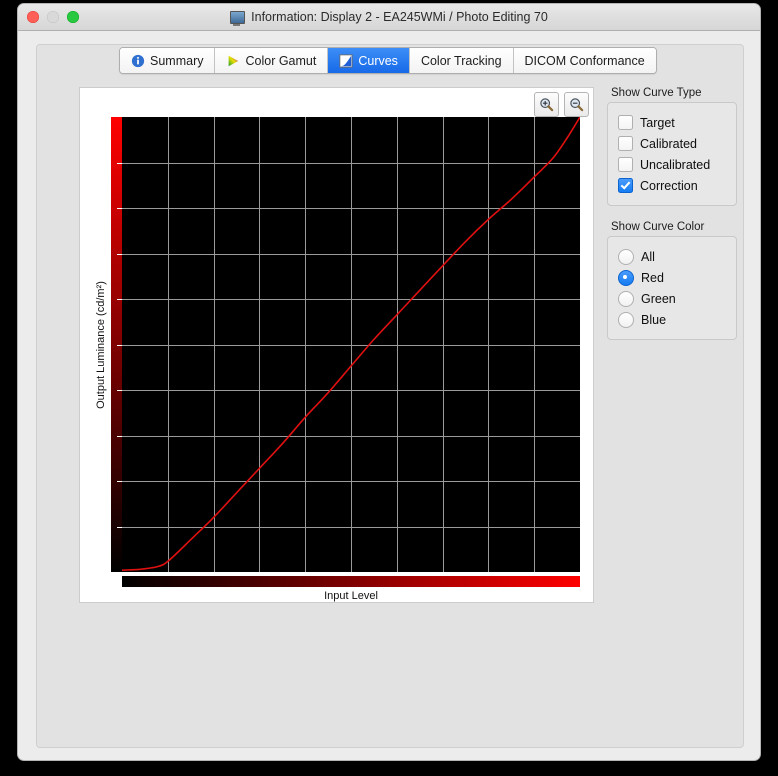  I want to click on tab-curves: Curves, so click(369, 60).